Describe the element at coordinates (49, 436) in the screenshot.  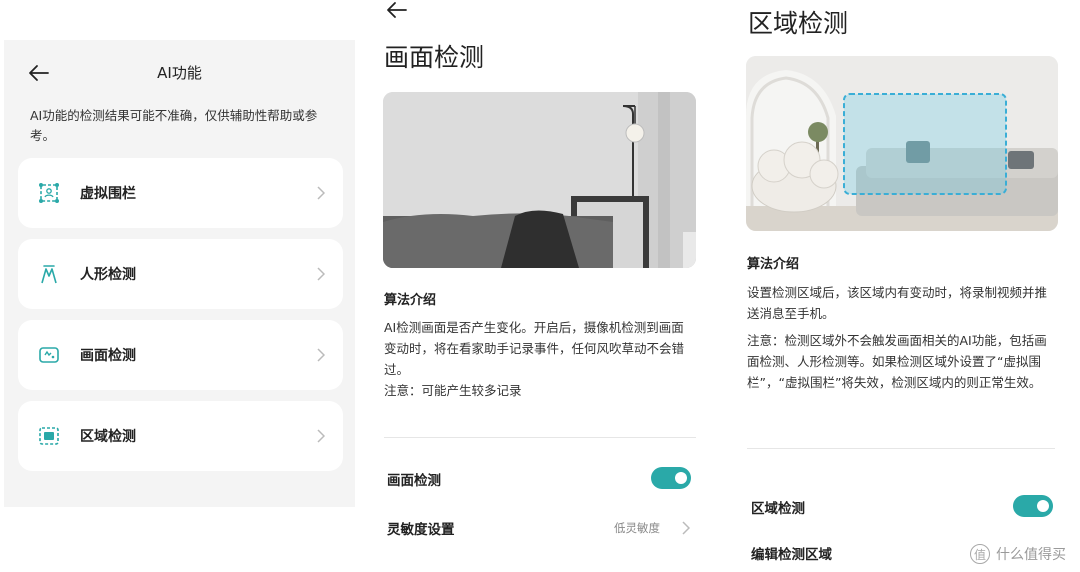
I see `area-detect-icon` at that location.